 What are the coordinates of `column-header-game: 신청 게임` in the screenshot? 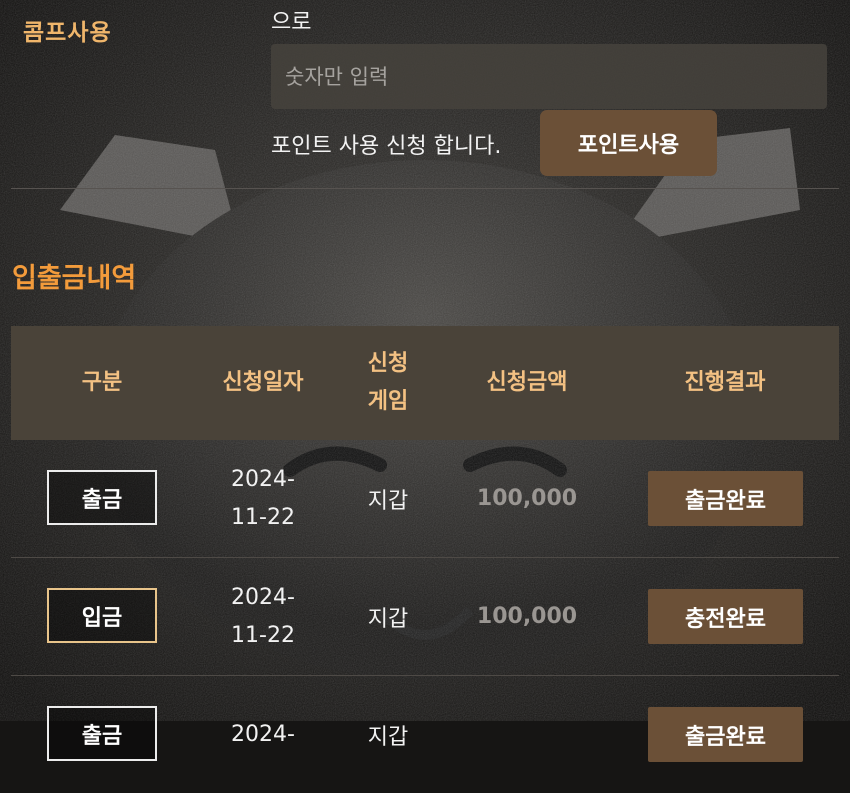 It's located at (388, 382).